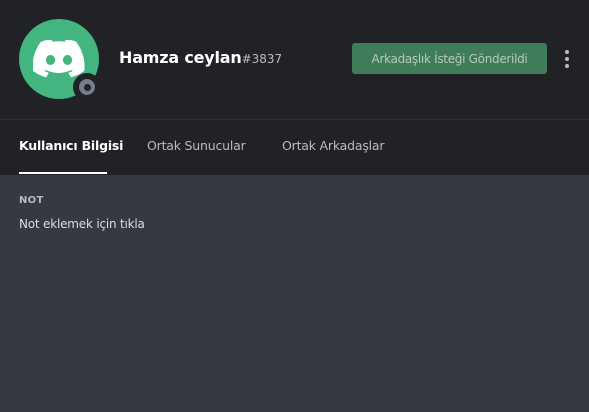 The width and height of the screenshot is (589, 412). What do you see at coordinates (31, 200) in the screenshot?
I see `note-section-label: NOT` at bounding box center [31, 200].